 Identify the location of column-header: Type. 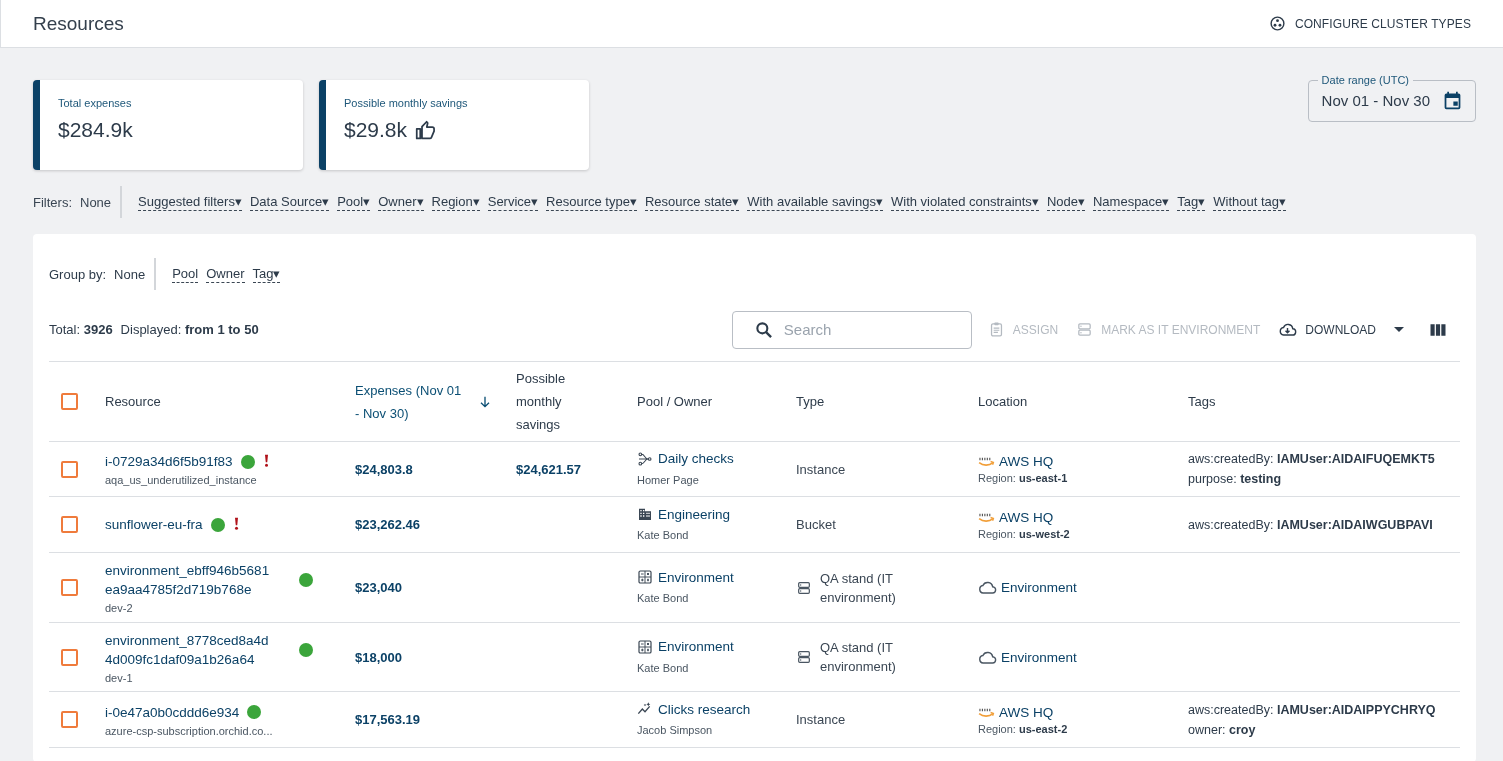
(887, 401).